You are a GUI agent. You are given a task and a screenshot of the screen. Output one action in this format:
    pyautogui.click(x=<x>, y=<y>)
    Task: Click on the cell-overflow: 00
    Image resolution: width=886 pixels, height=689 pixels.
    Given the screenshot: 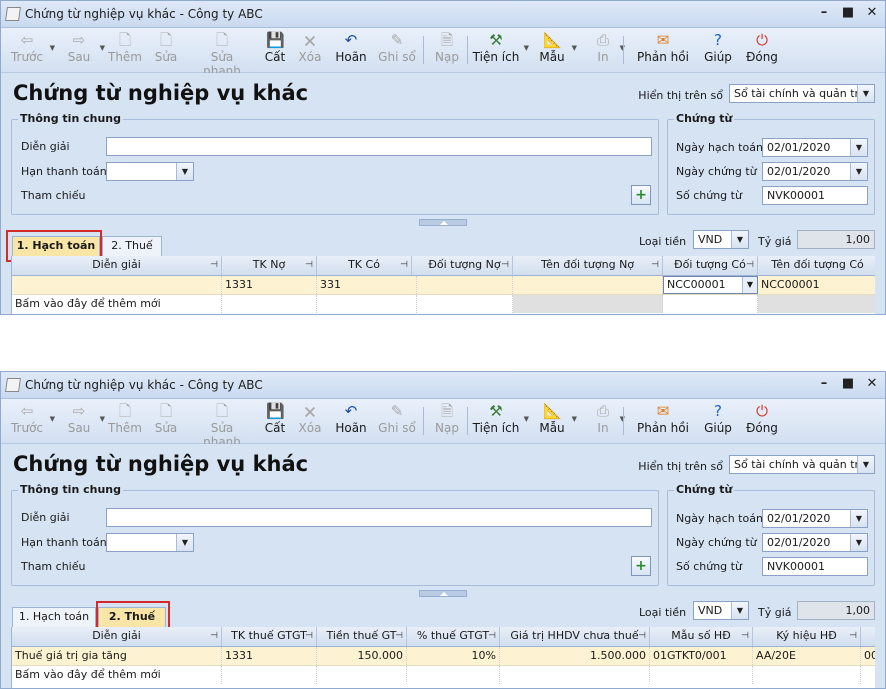 What is the action you would take?
    pyautogui.click(x=868, y=656)
    